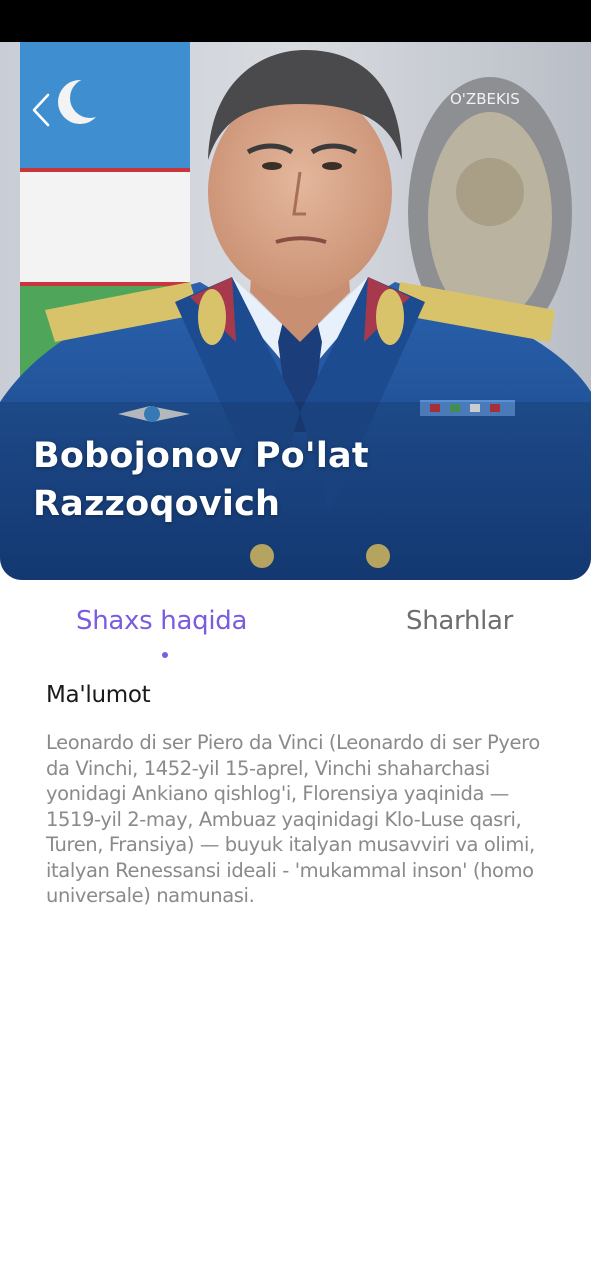  Describe the element at coordinates (459, 621) in the screenshot. I see `tab-comments: Sharhlar` at that location.